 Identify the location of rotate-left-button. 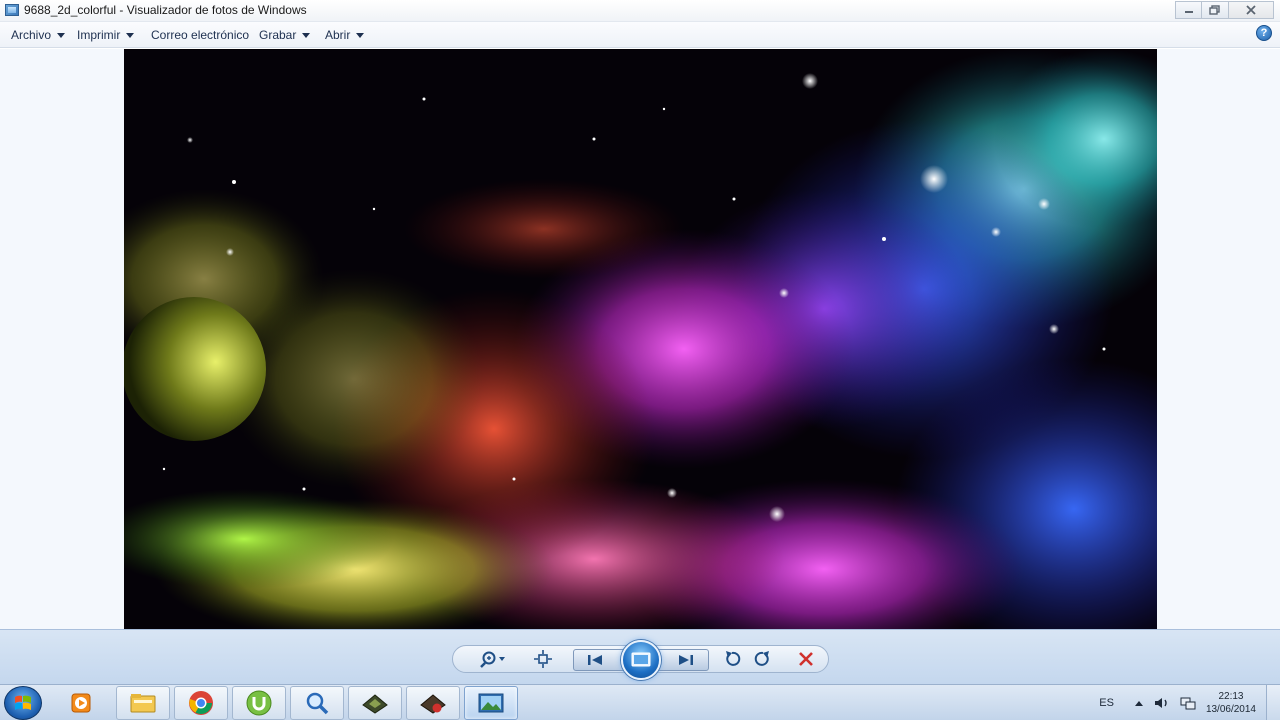
(732, 659).